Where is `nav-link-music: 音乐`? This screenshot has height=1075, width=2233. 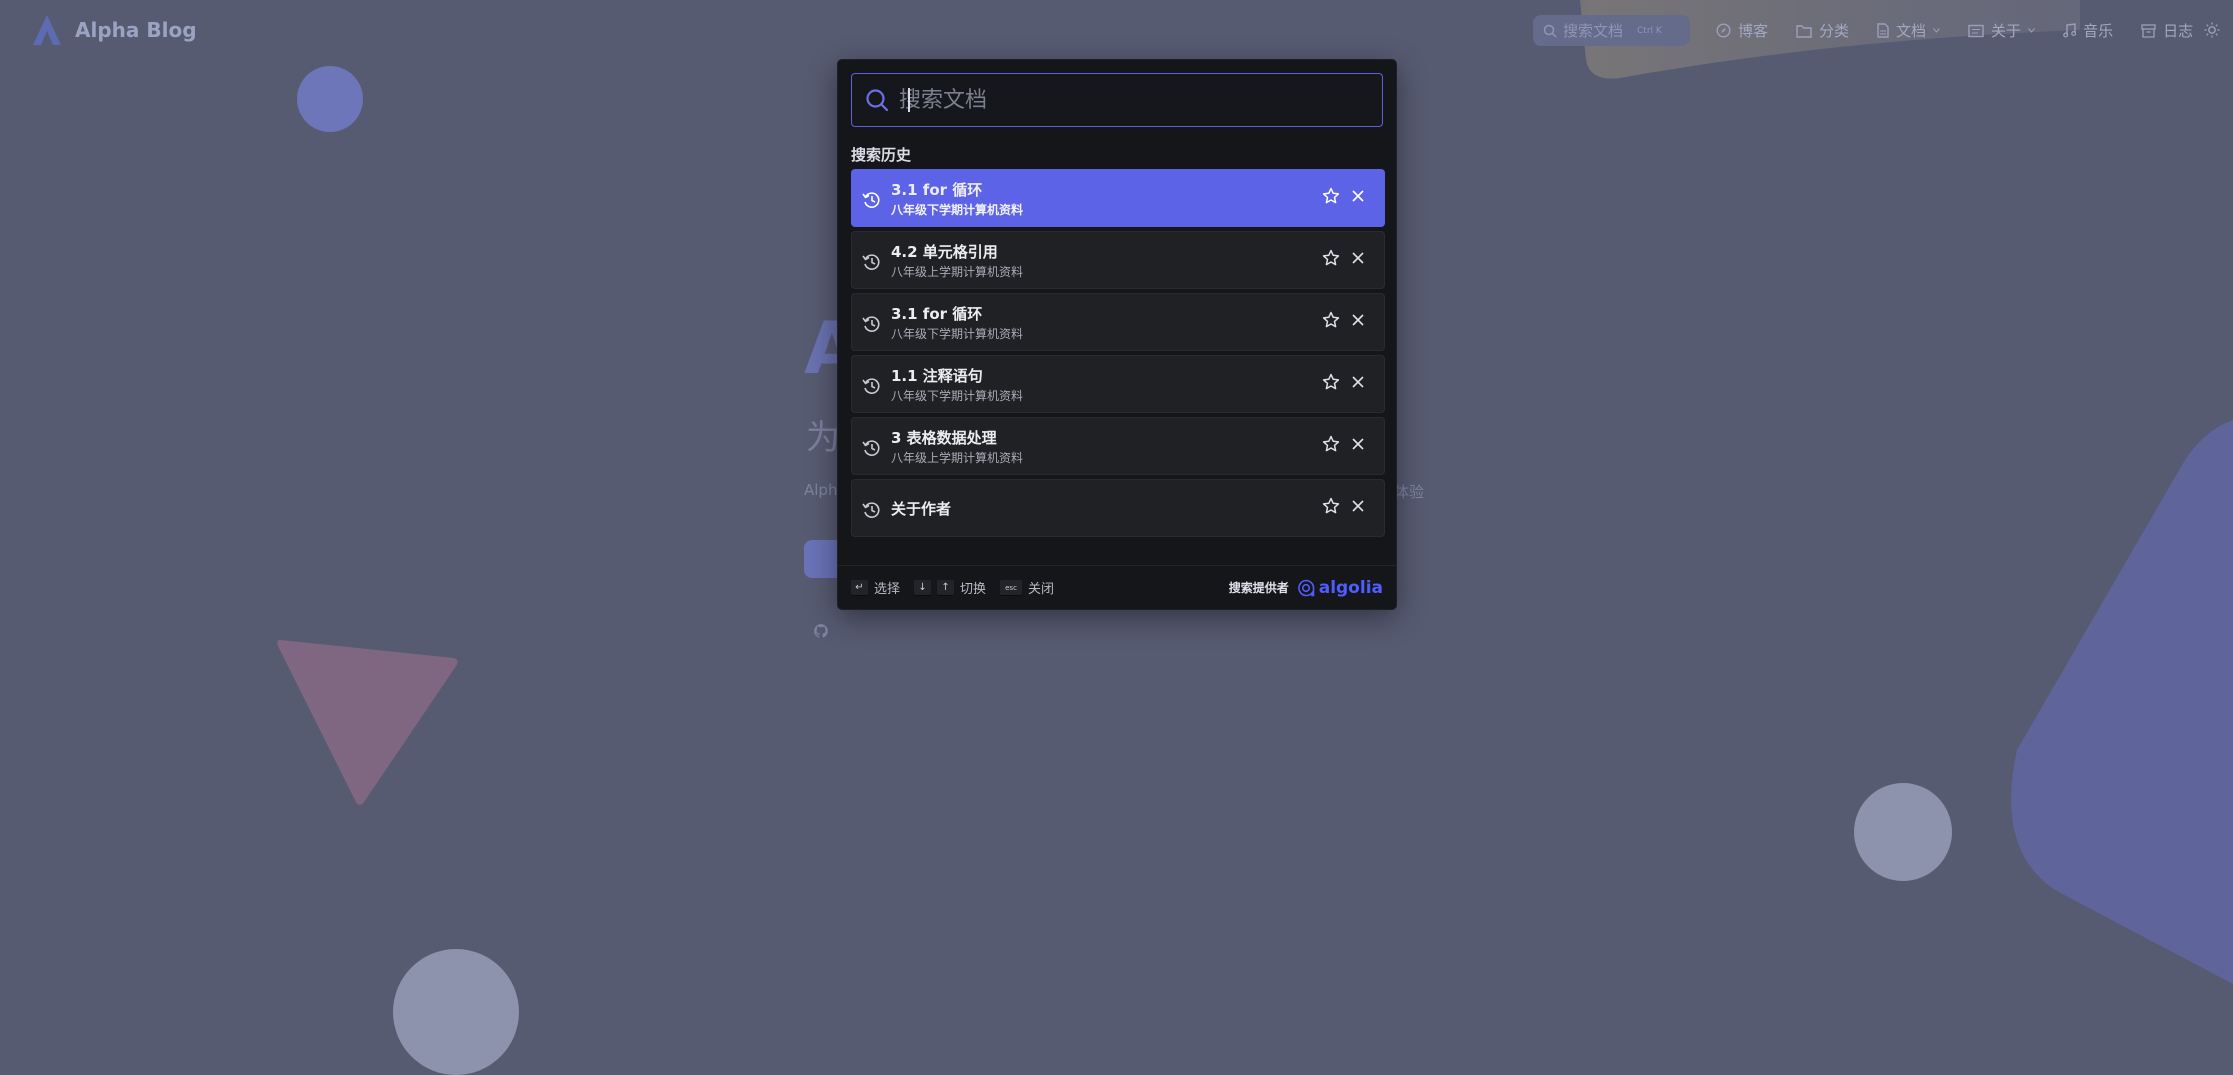
nav-link-music: 音乐 is located at coordinates (2088, 30).